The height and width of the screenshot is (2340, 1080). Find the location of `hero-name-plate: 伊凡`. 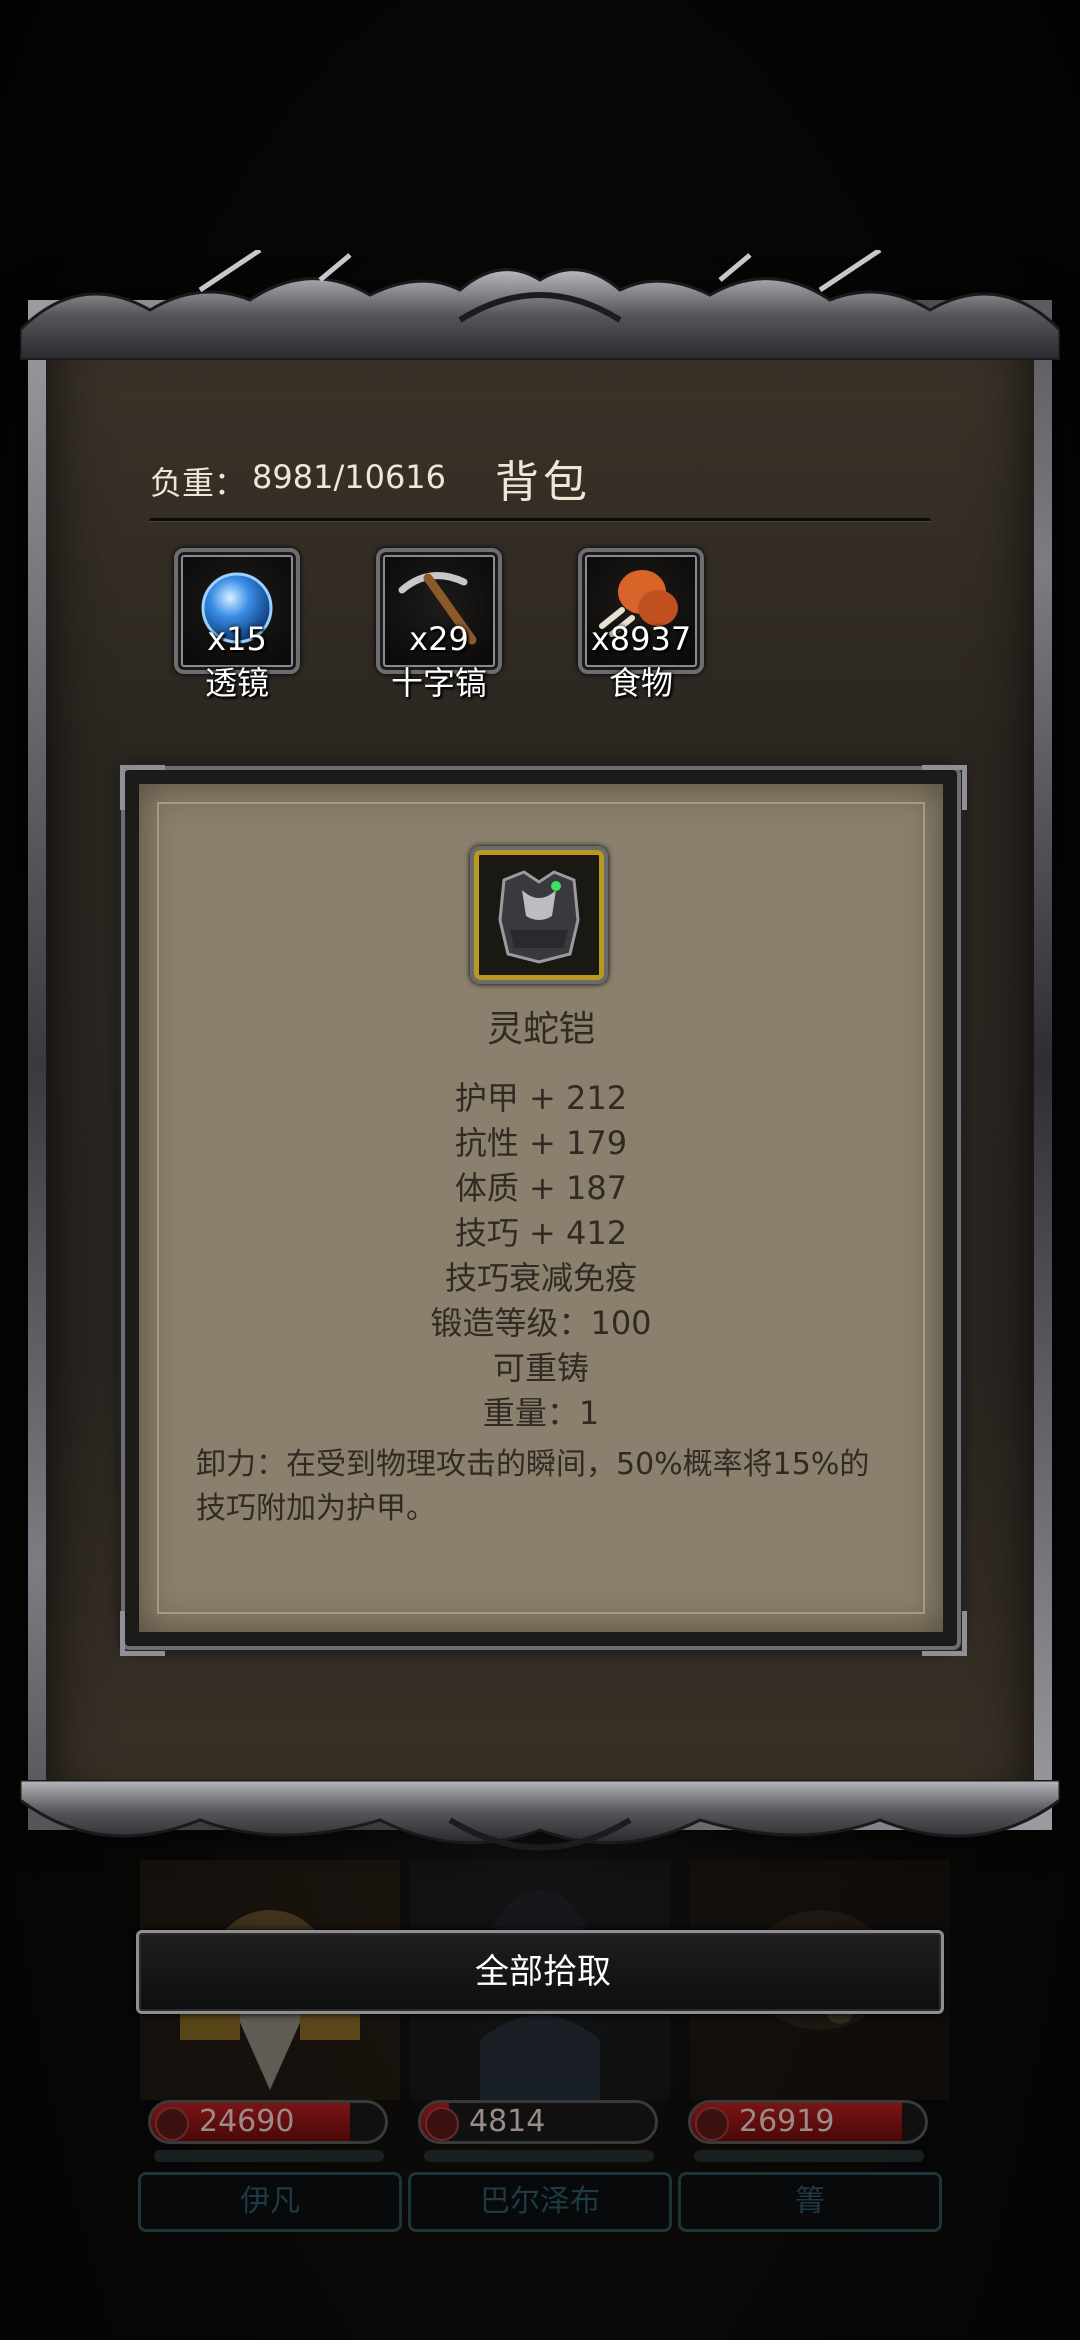

hero-name-plate: 伊凡 is located at coordinates (270, 2202).